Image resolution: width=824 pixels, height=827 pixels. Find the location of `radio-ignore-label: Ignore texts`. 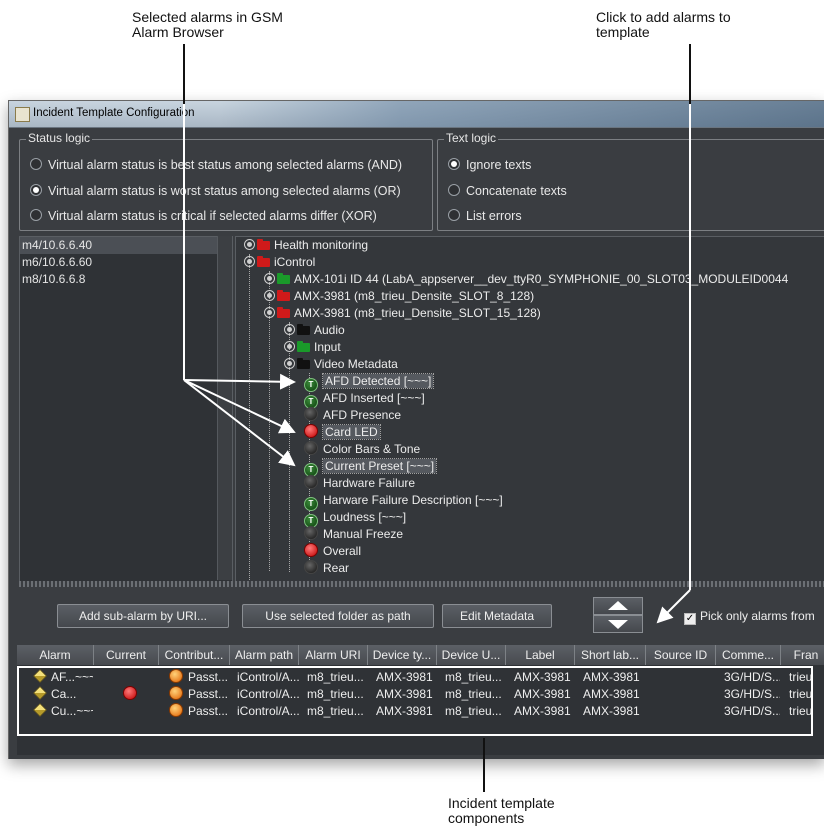

radio-ignore-label: Ignore texts is located at coordinates (499, 165).